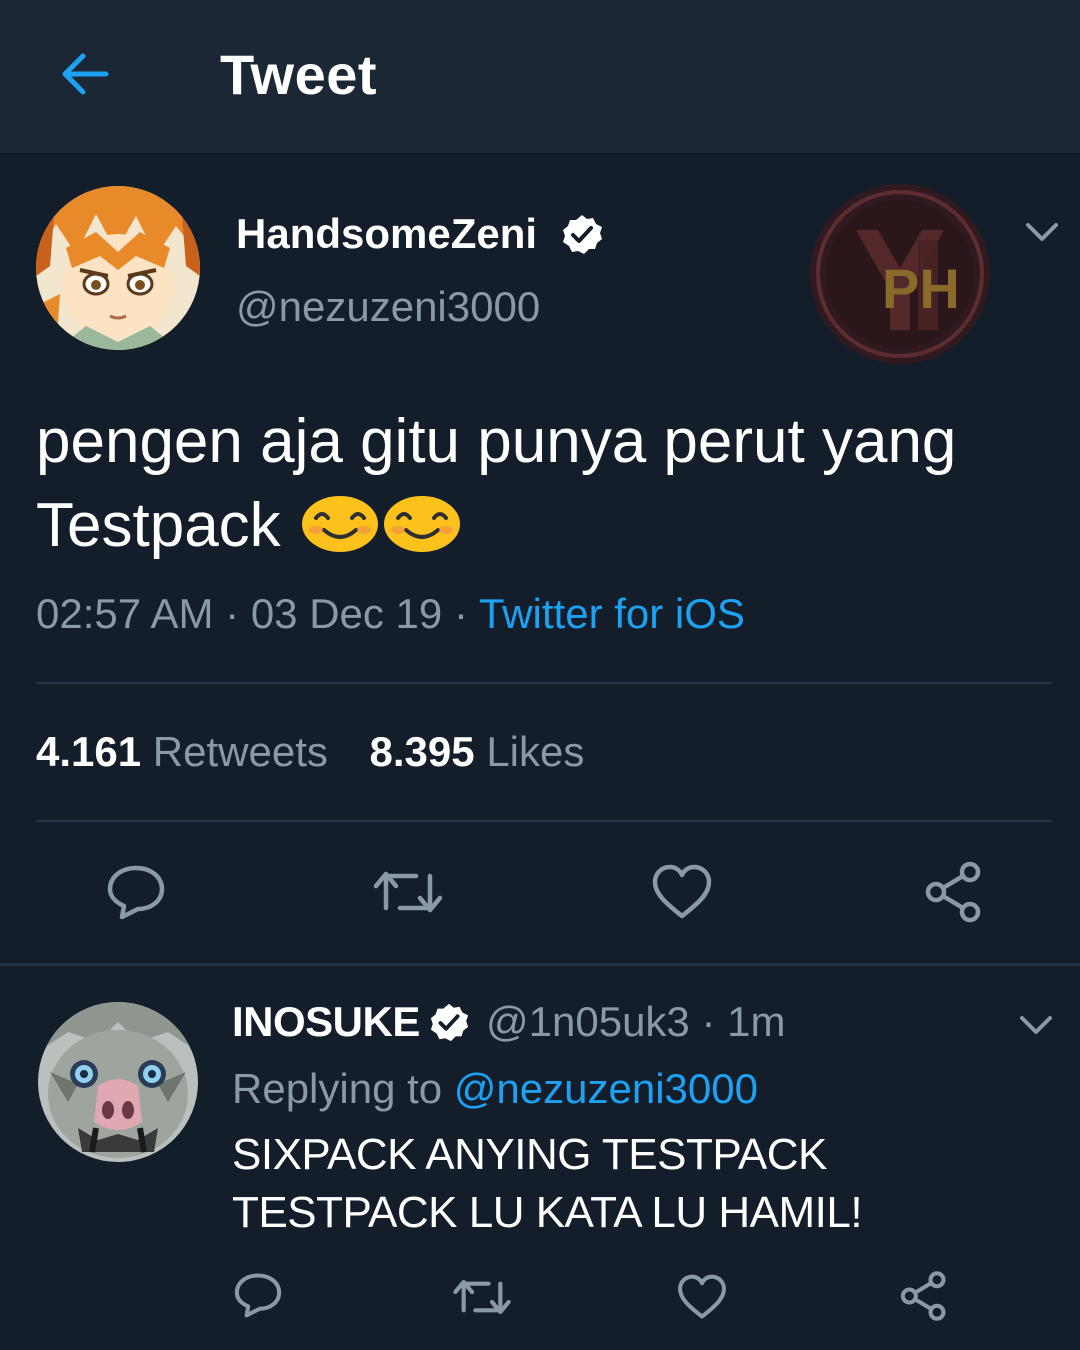  Describe the element at coordinates (346, 613) in the screenshot. I see `tweet-date: 03 Dec 19` at that location.